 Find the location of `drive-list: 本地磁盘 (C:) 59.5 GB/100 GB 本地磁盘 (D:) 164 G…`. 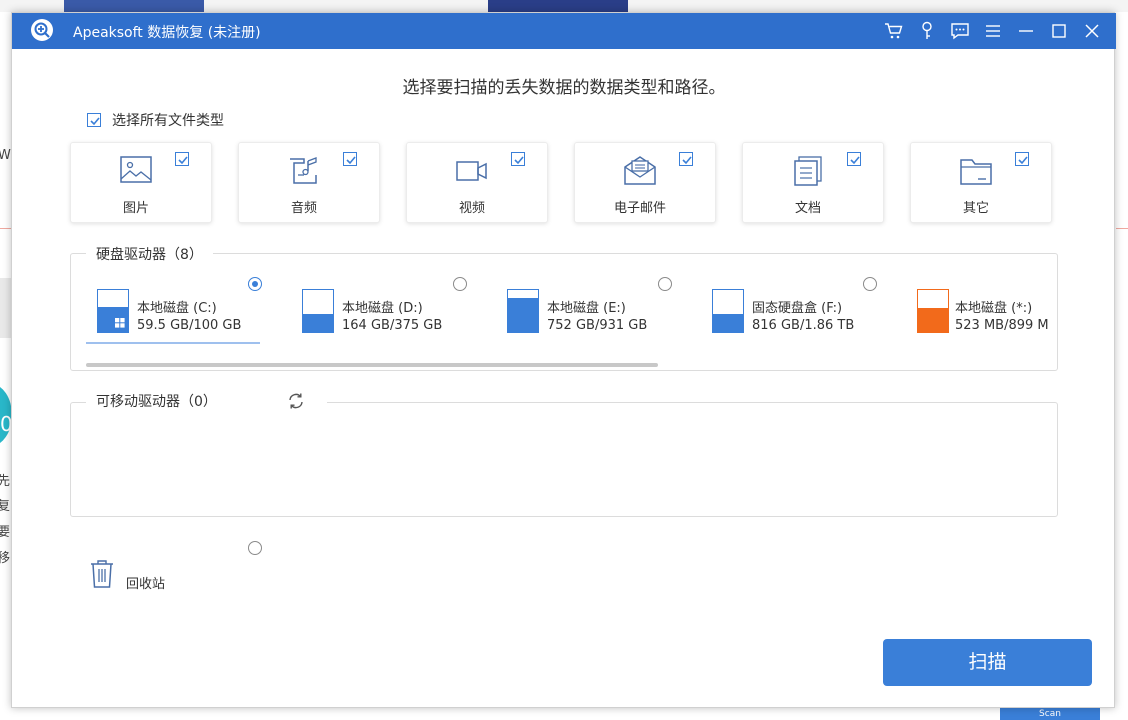

drive-list: 本地磁盘 (C:) 59.5 GB/100 GB 本地磁盘 (D:) 164 G… is located at coordinates (577, 329).